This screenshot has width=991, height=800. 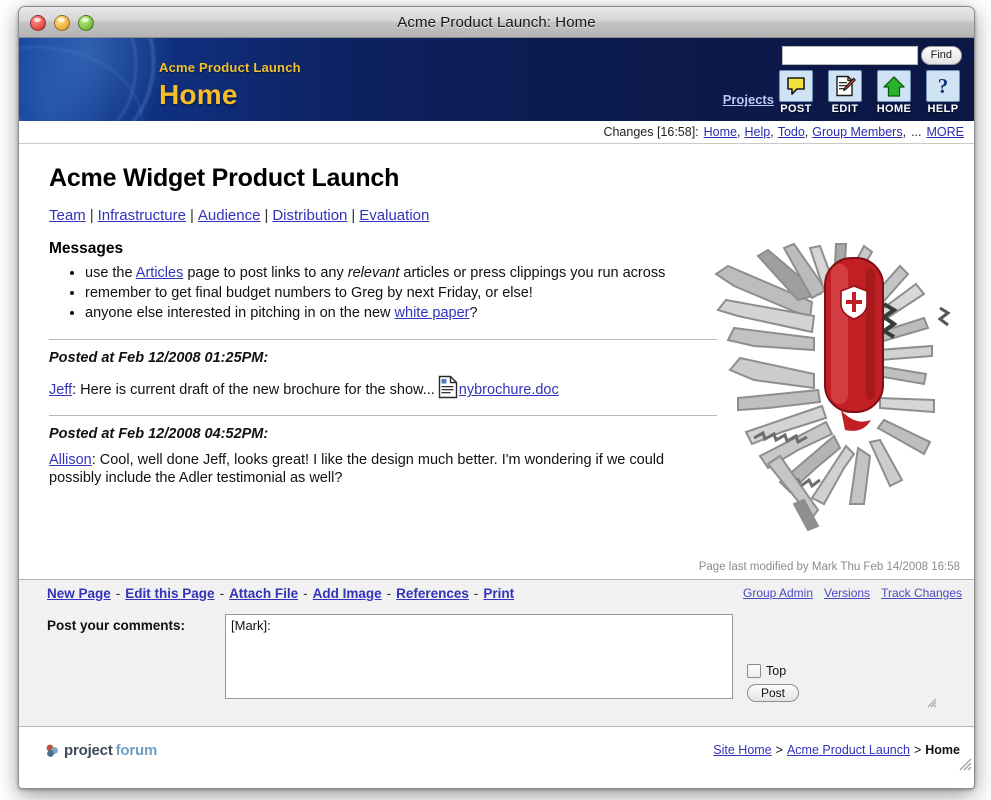 What do you see at coordinates (869, 92) in the screenshot?
I see `banner-toolbar: POST EDIT HOME ? HELP` at bounding box center [869, 92].